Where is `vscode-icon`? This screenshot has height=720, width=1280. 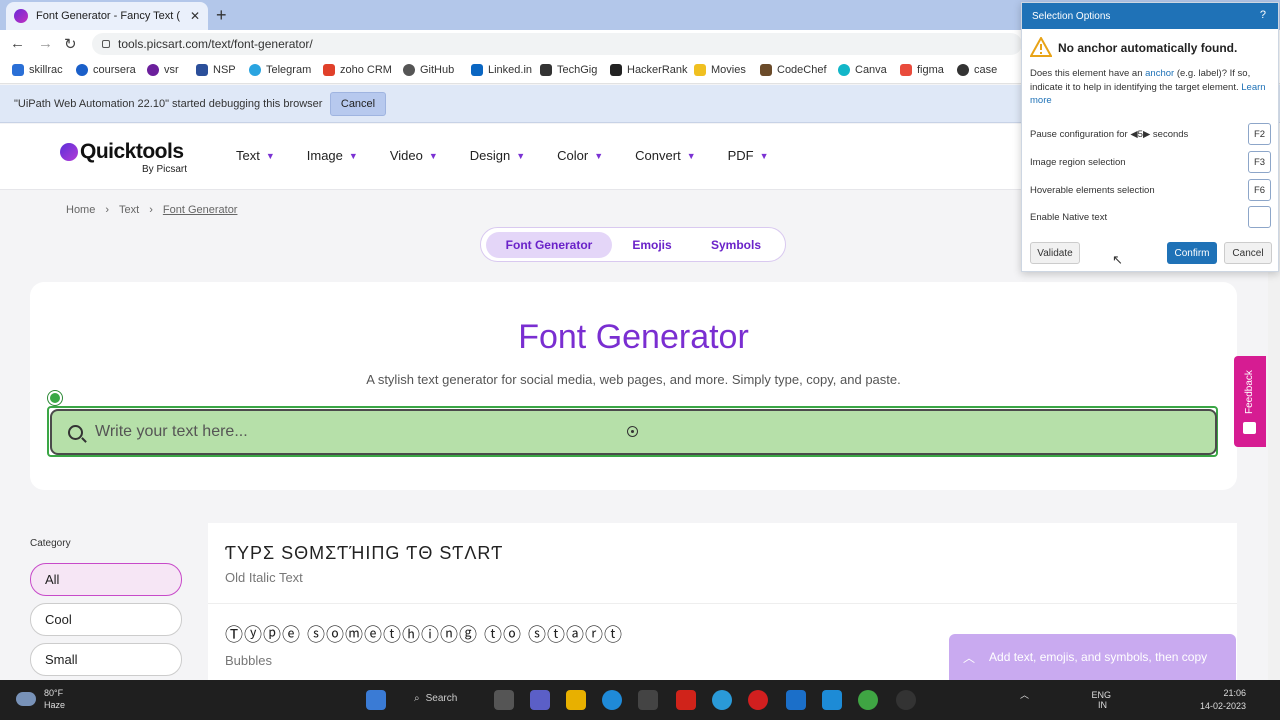
vscode-icon is located at coordinates (796, 700).